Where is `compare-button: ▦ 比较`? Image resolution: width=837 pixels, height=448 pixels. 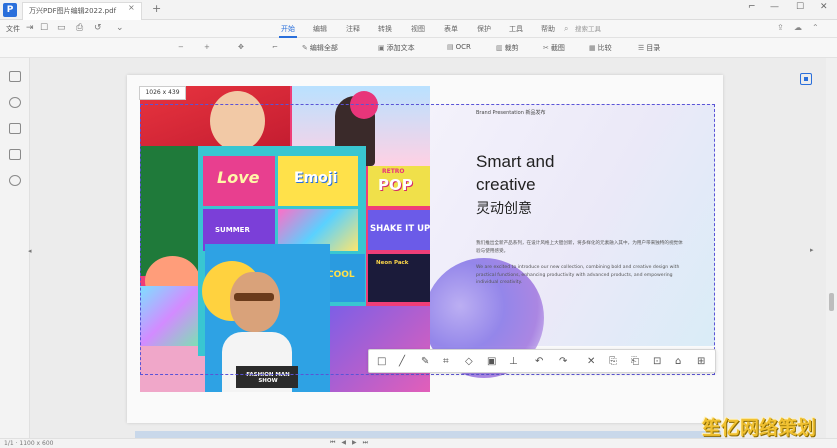
compare-button: ▦ 比较 is located at coordinates (600, 48).